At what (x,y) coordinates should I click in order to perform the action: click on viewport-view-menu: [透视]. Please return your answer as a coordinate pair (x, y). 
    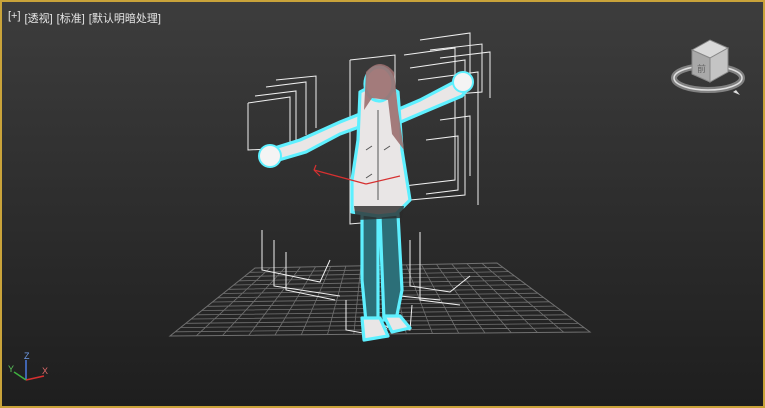
    Looking at the image, I should click on (39, 18).